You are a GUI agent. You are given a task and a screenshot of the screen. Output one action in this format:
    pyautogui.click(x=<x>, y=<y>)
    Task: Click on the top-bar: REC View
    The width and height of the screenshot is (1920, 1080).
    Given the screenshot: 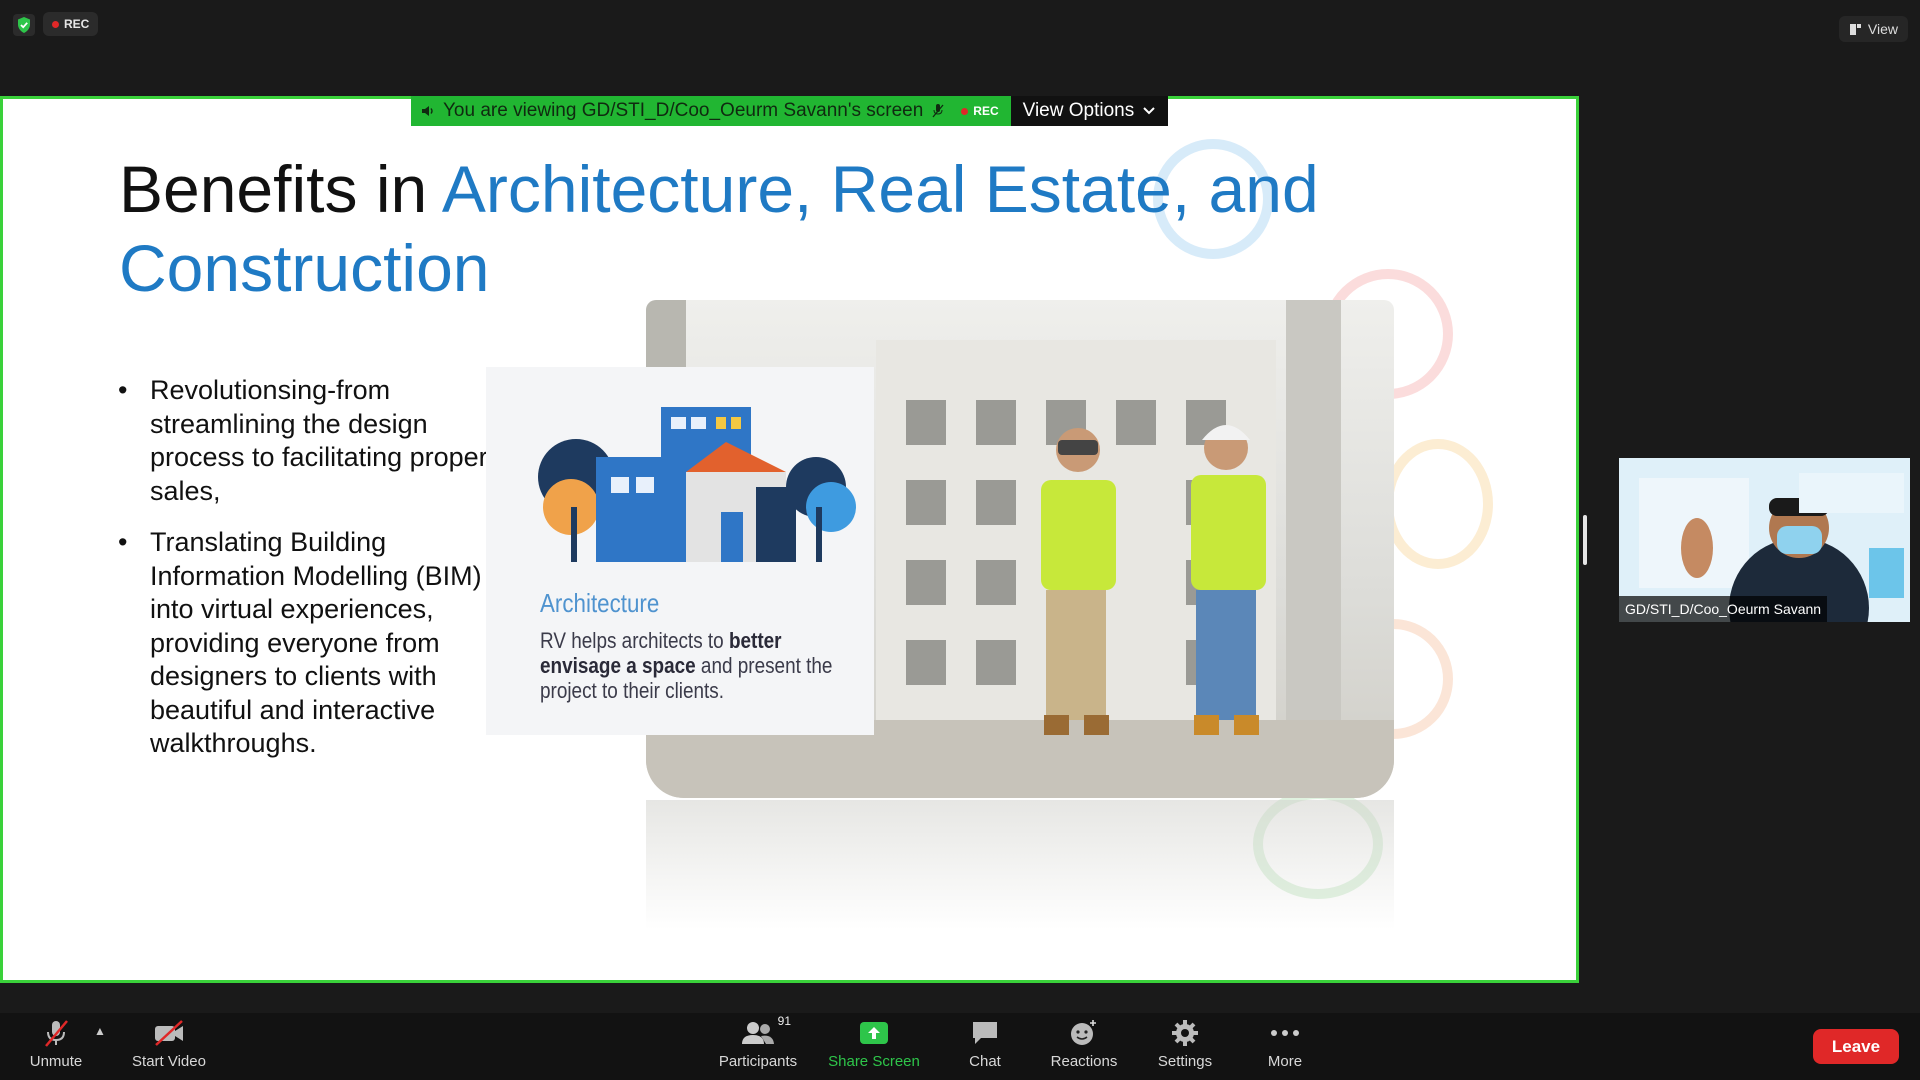 What is the action you would take?
    pyautogui.click(x=960, y=24)
    